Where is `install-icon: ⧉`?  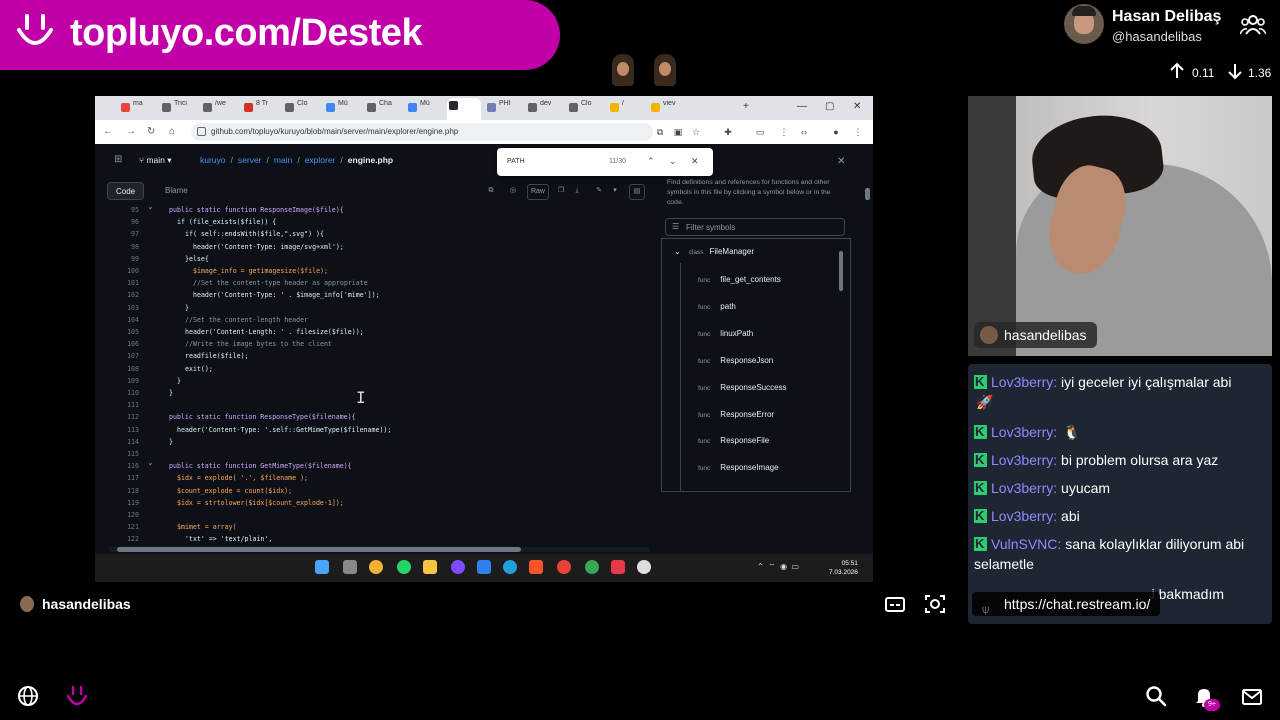
install-icon: ⧉ is located at coordinates (660, 132).